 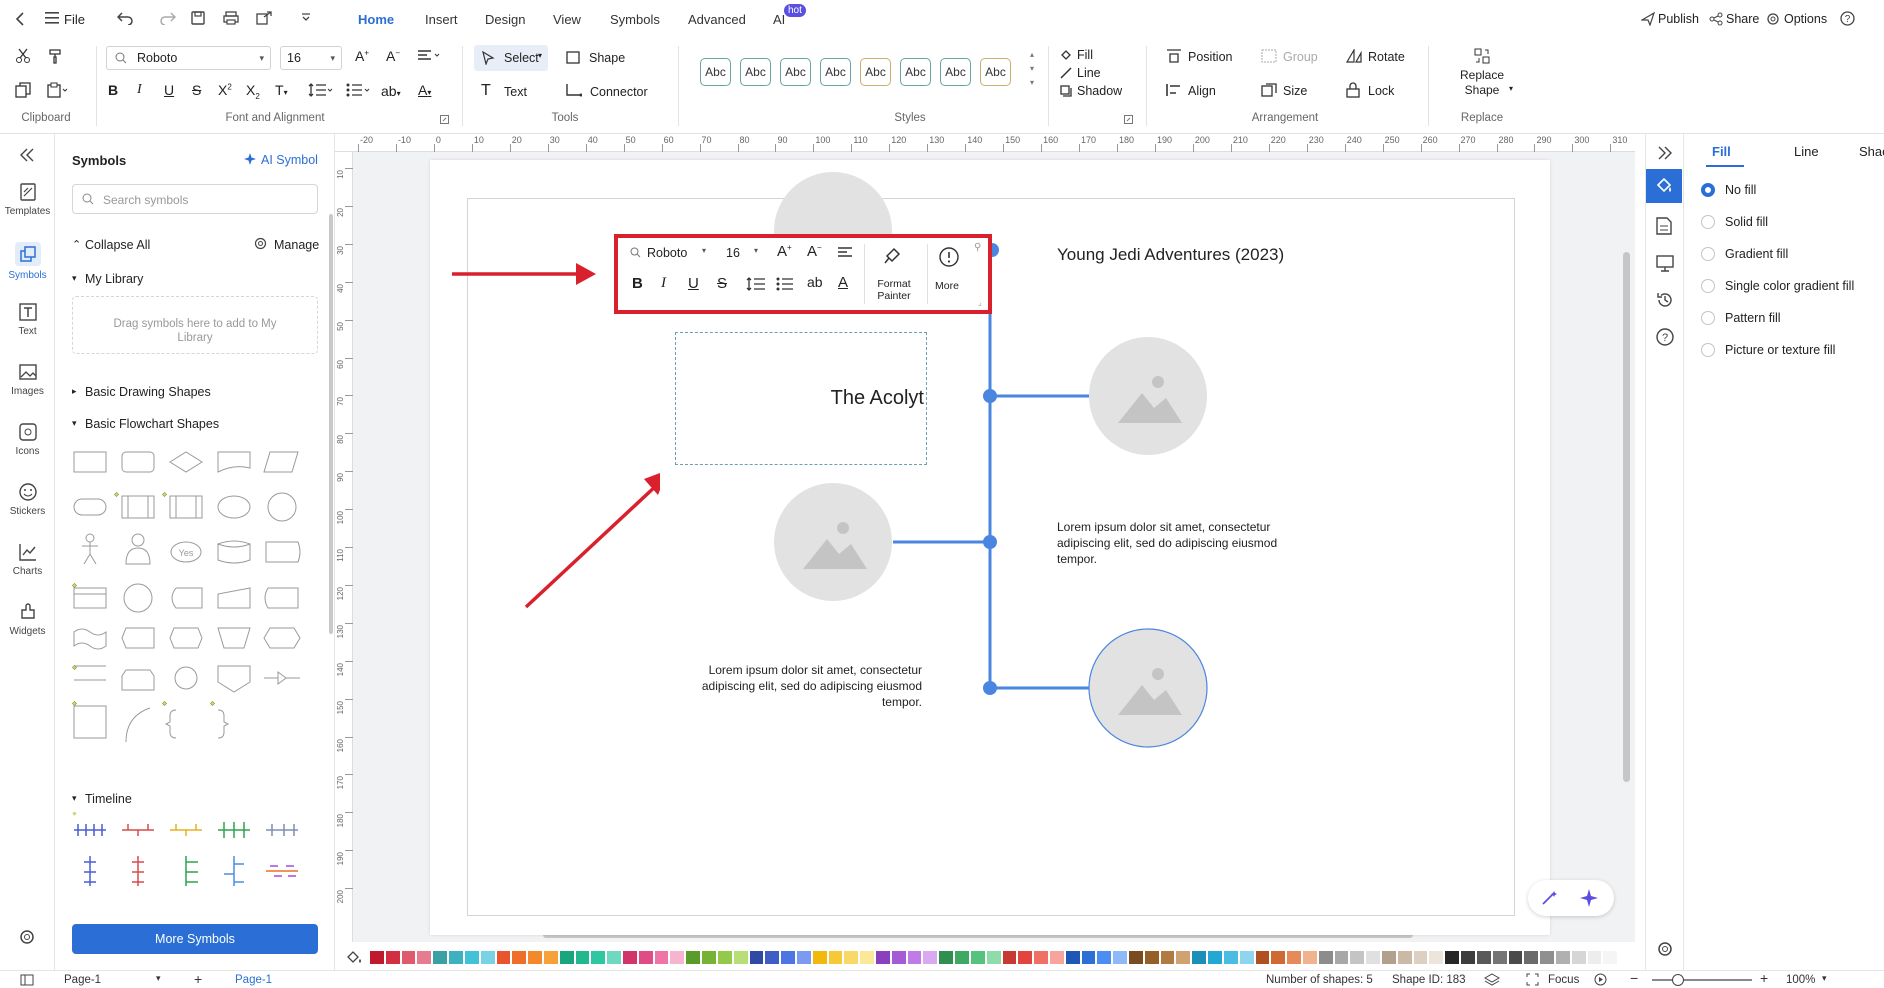 What do you see at coordinates (1741, 318) in the screenshot?
I see `fill-option-pattern: Pattern fill` at bounding box center [1741, 318].